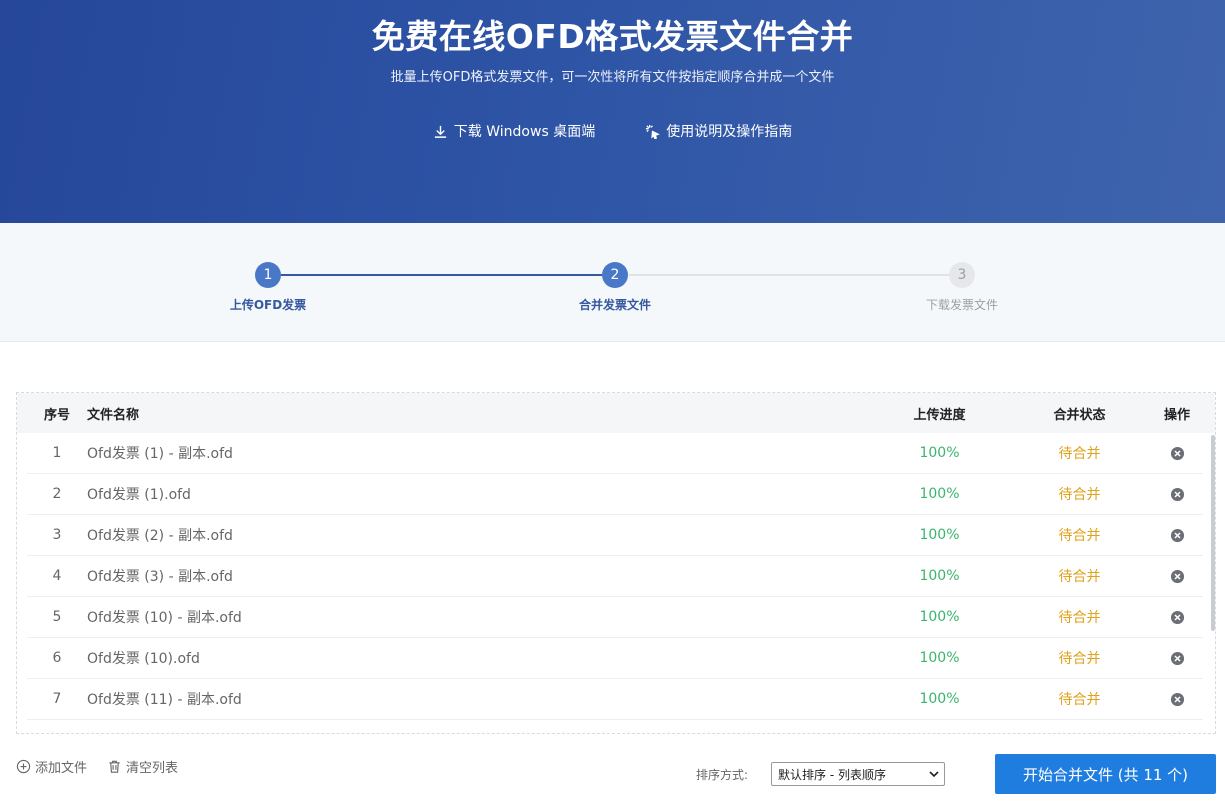 The width and height of the screenshot is (1225, 805). Describe the element at coordinates (164, 618) in the screenshot. I see `row-file-name: Ofd发票 (10) - 副本.ofd` at that location.